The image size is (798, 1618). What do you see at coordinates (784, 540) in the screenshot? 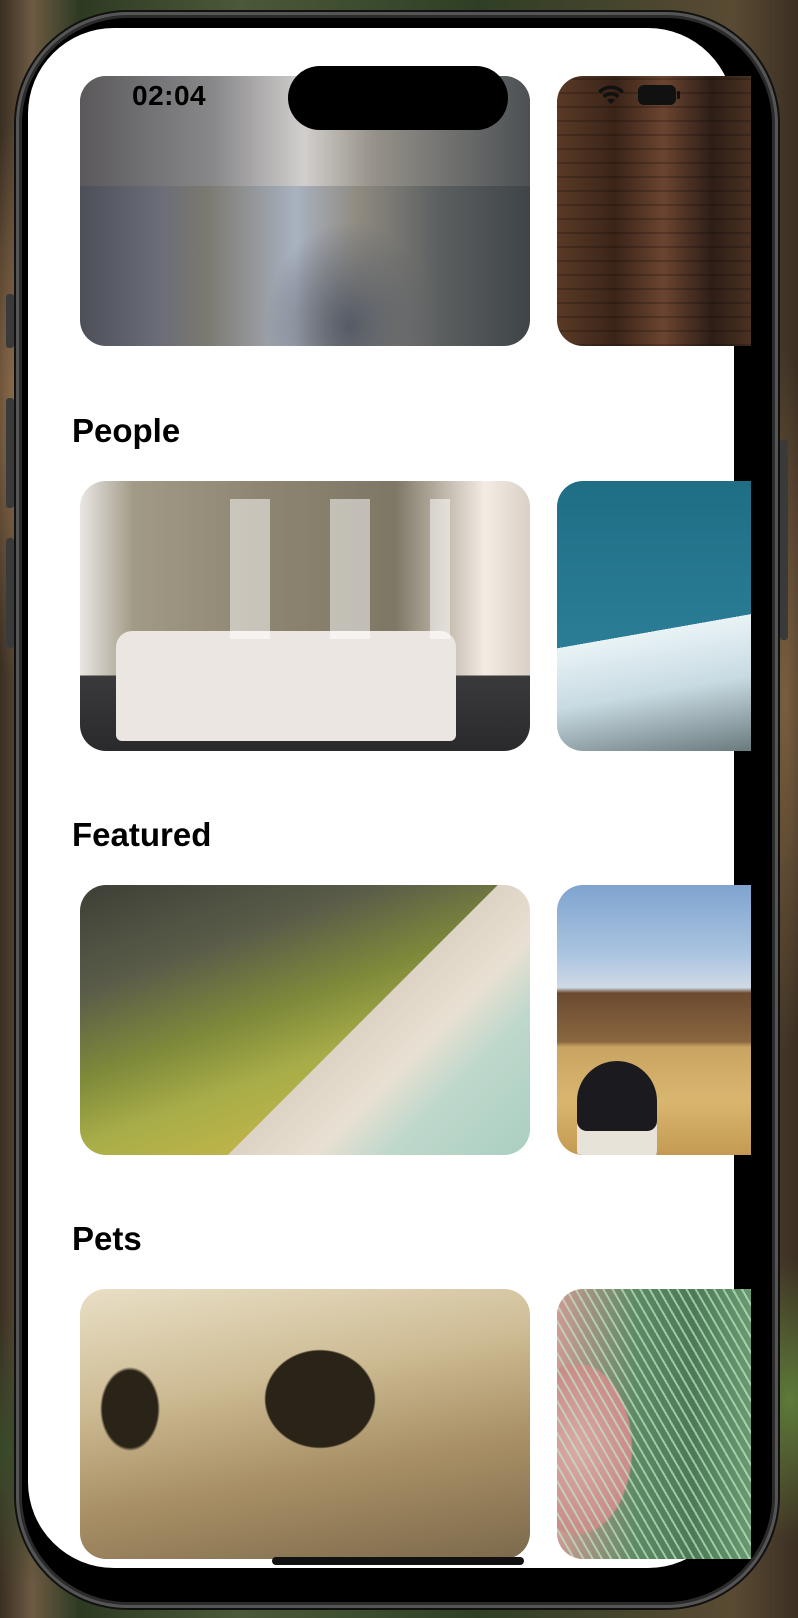
I see `power-button` at bounding box center [784, 540].